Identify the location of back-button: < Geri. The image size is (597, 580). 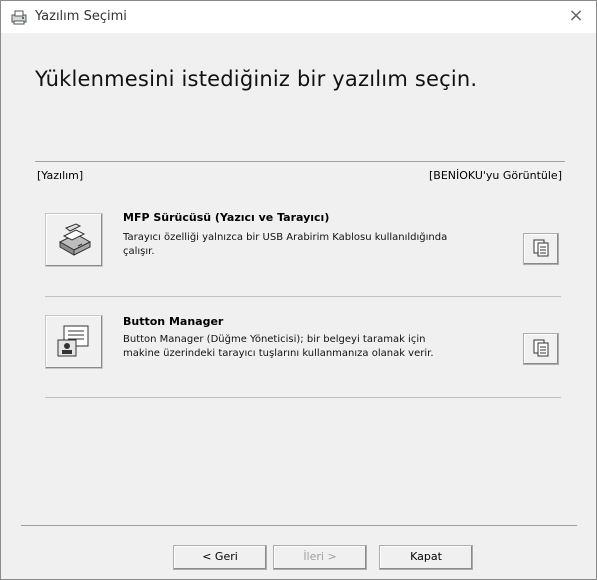
(220, 557).